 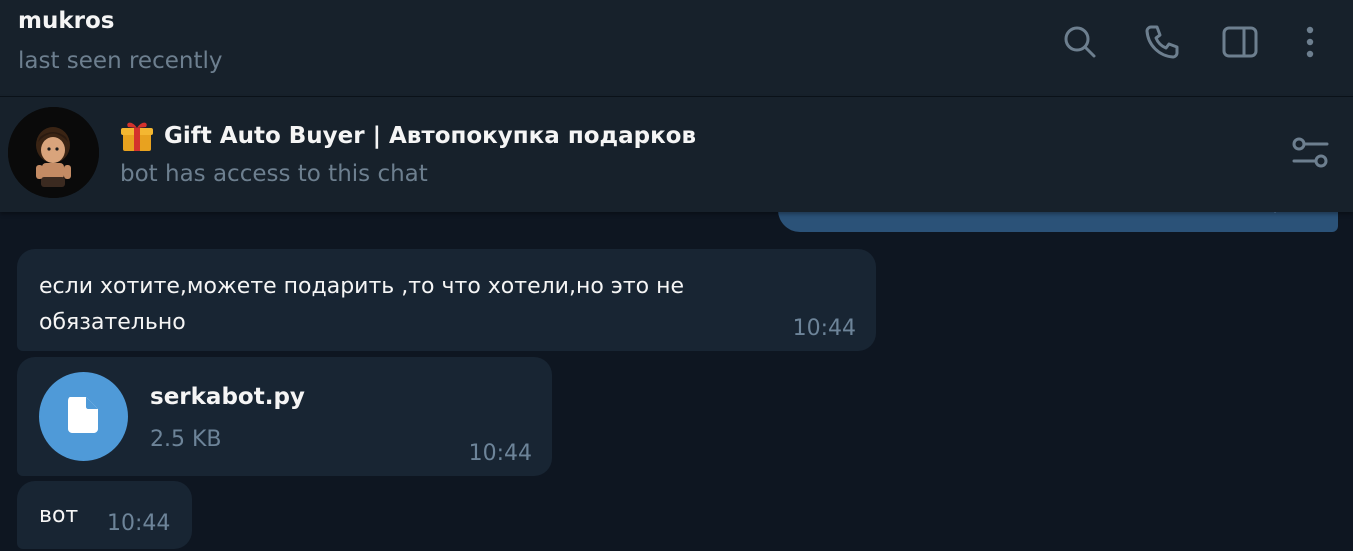 I want to click on chat-status: last seen recently, so click(x=120, y=61).